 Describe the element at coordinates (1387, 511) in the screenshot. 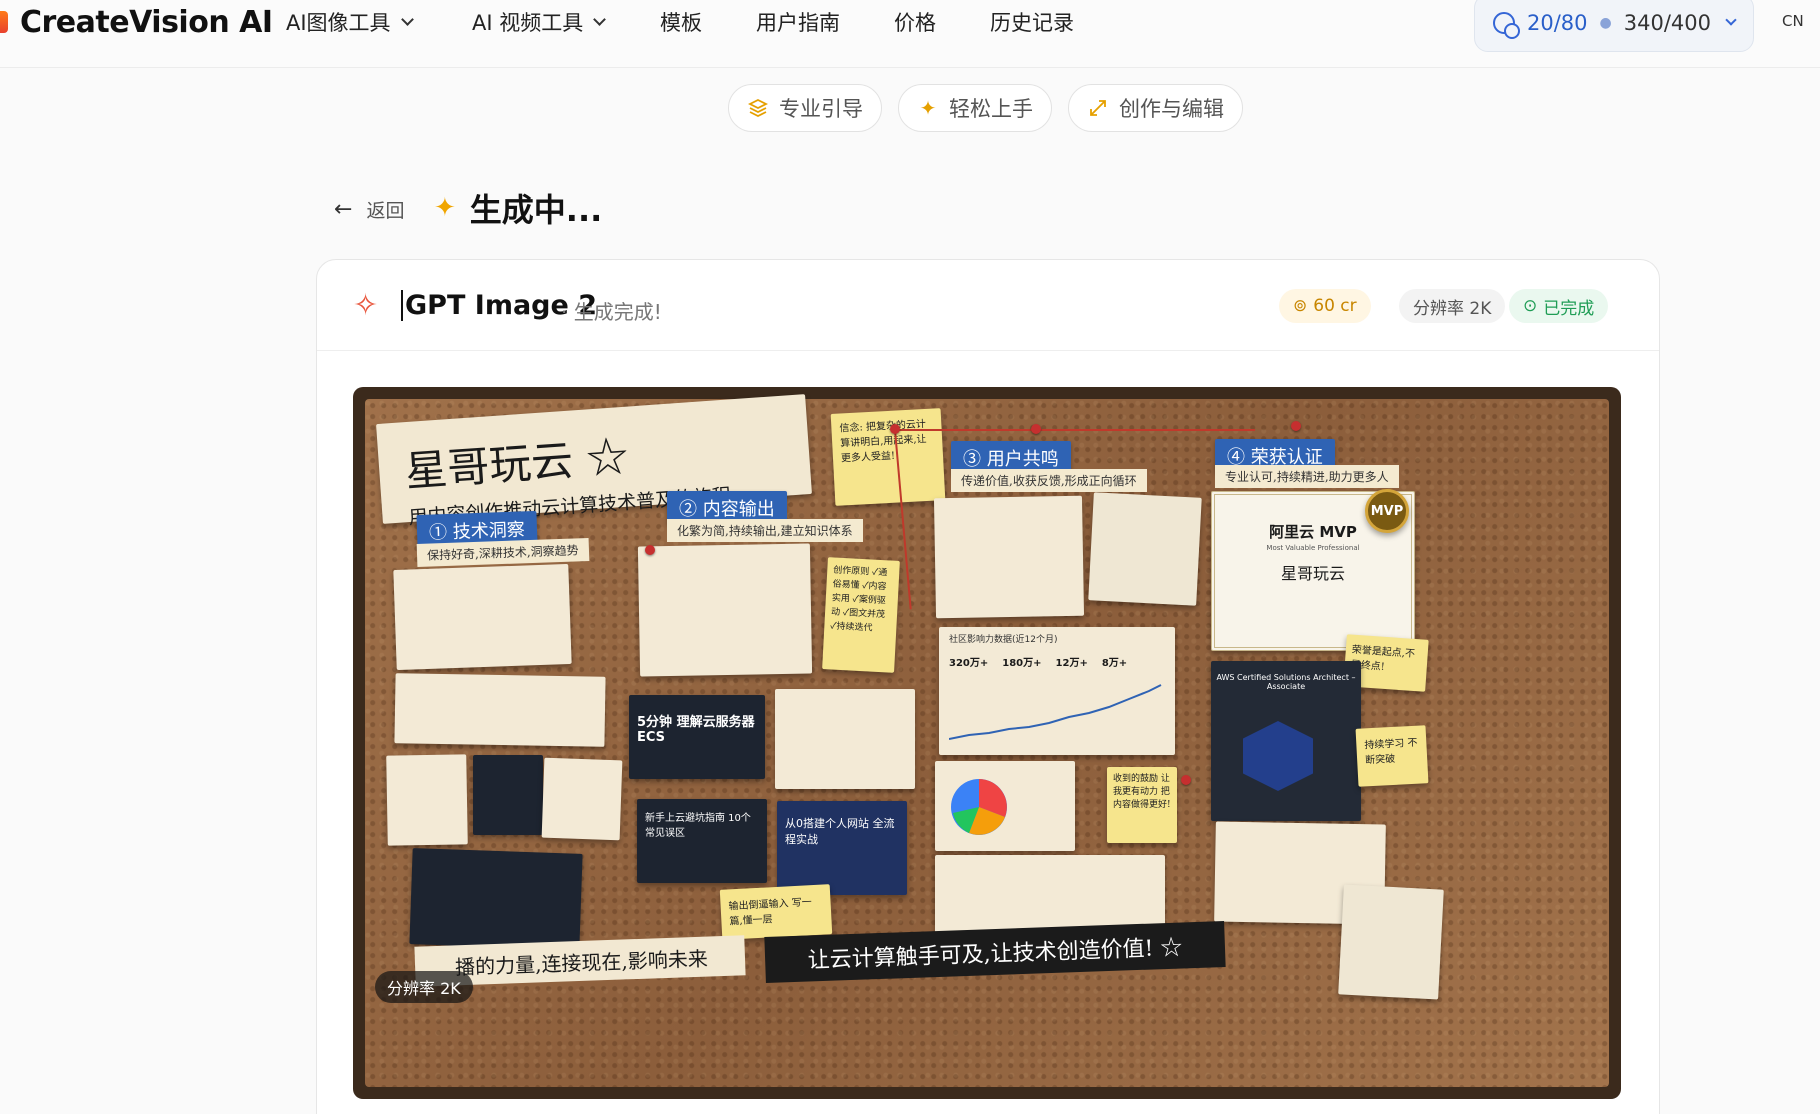

I see `mvp-badge-icon: MVP` at that location.